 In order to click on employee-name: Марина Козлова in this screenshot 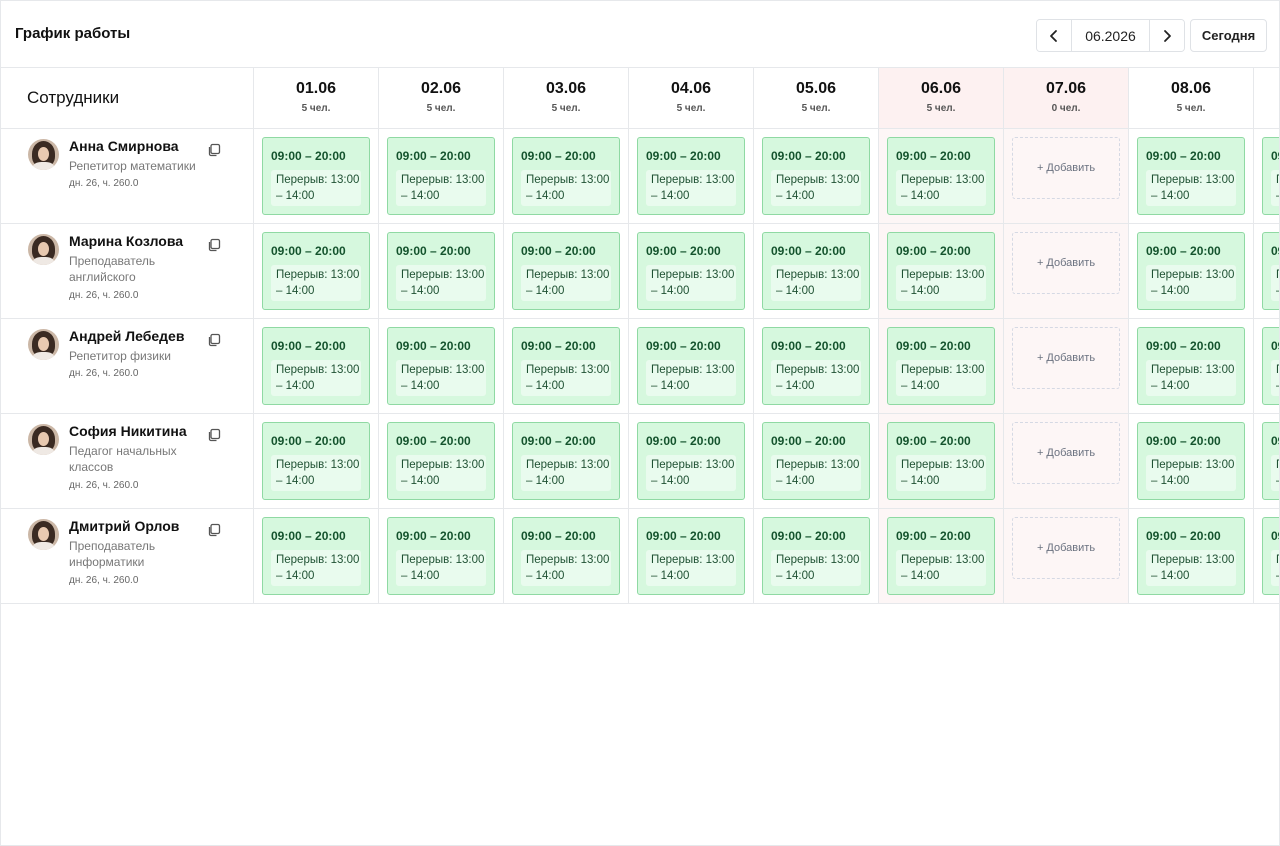, I will do `click(126, 241)`.